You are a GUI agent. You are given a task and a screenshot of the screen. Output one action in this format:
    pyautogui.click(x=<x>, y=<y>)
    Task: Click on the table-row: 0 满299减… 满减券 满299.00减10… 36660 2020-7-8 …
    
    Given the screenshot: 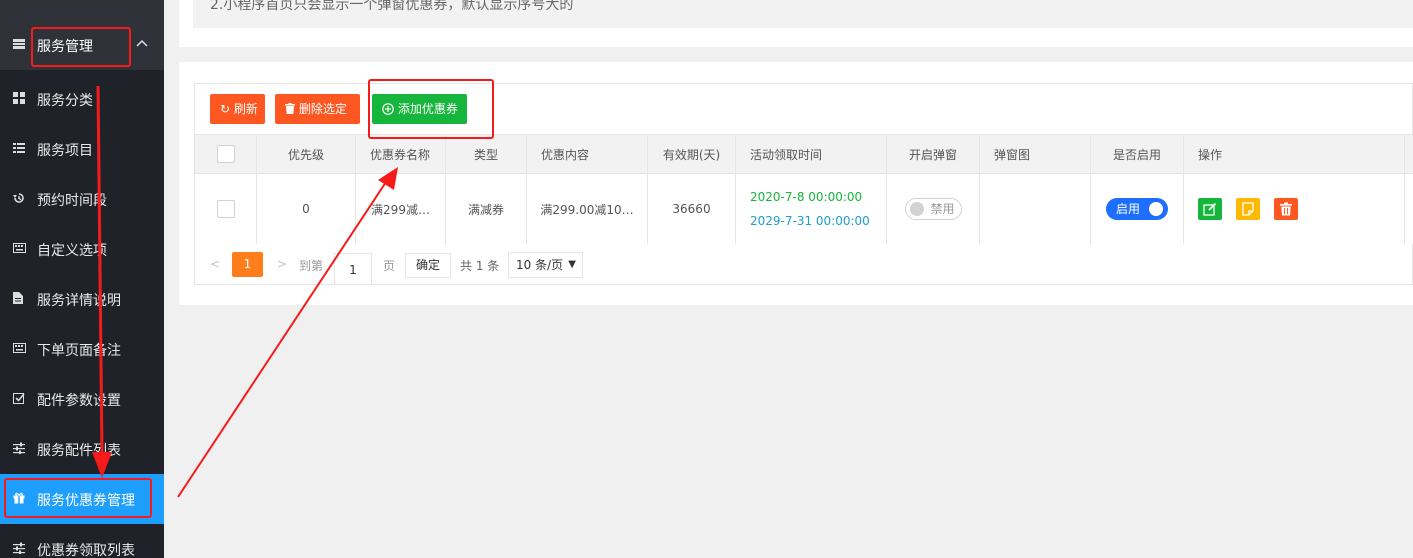 What is the action you would take?
    pyautogui.click(x=803, y=209)
    